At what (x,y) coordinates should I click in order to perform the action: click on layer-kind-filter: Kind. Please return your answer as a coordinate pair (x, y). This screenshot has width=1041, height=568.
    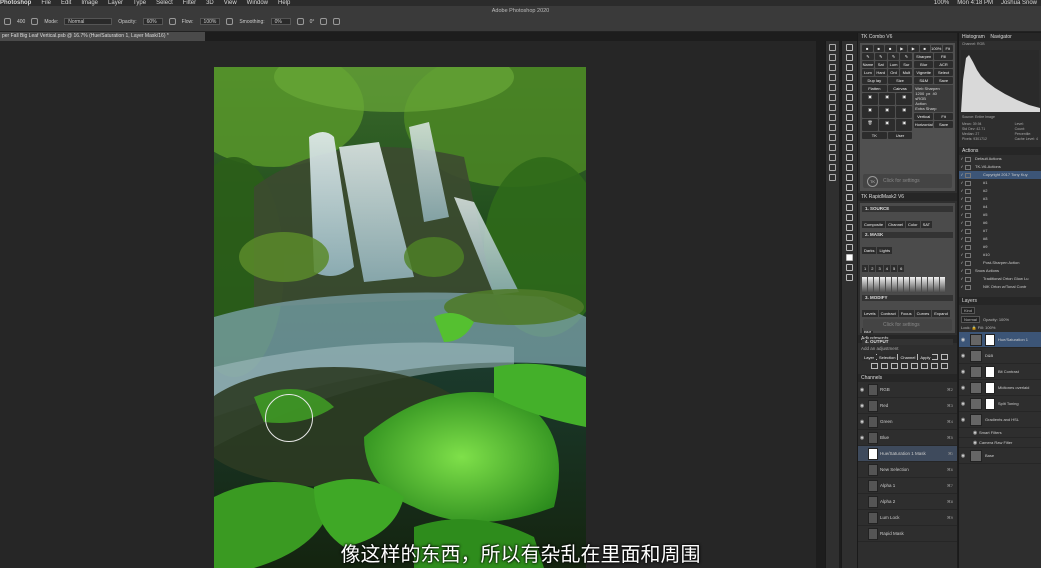
    Looking at the image, I should click on (968, 310).